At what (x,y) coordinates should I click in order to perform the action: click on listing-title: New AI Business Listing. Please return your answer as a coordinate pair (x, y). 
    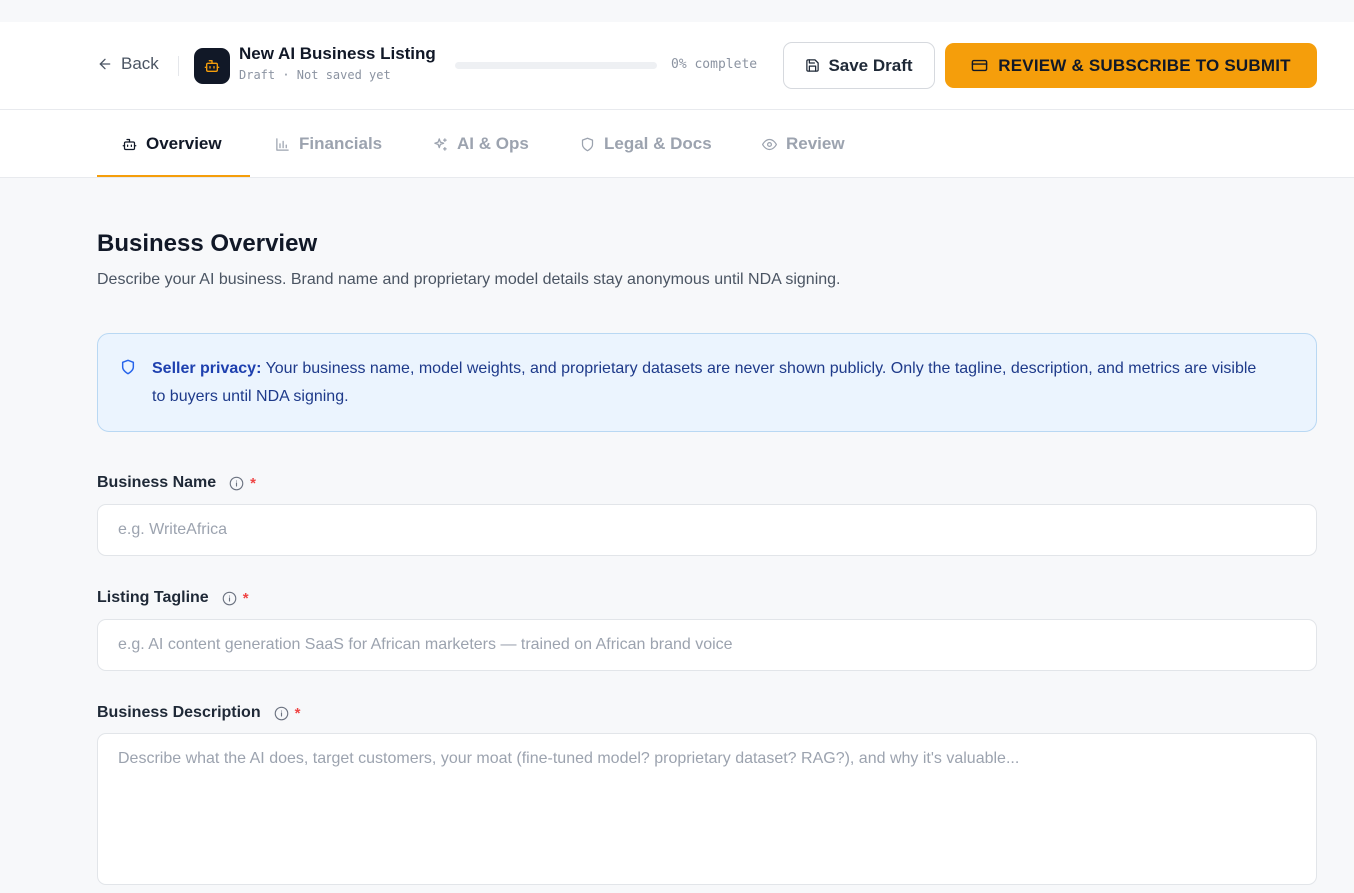
    Looking at the image, I should click on (337, 53).